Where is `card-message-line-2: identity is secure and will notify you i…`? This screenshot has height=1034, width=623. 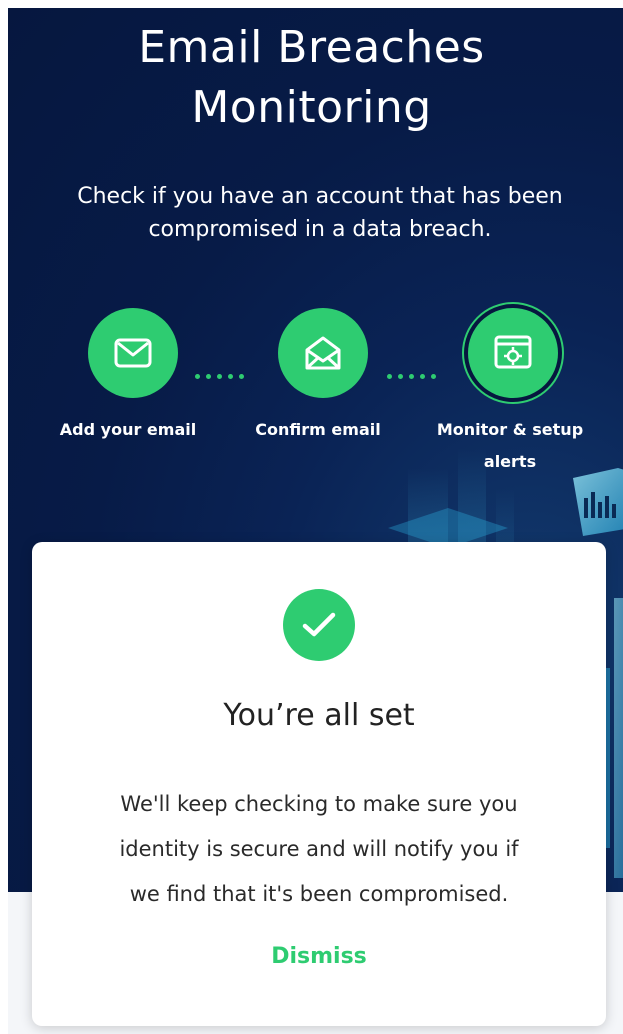
card-message-line-2: identity is secure and will notify you i… is located at coordinates (319, 849).